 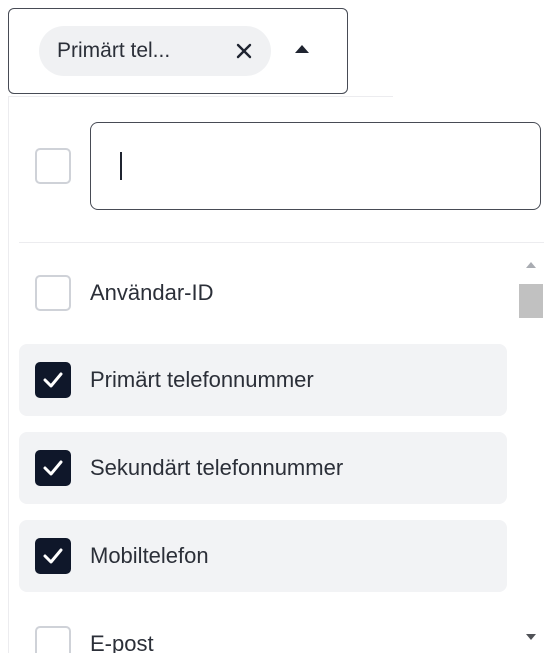 What do you see at coordinates (531, 637) in the screenshot?
I see `scroll-down-arrow-icon` at bounding box center [531, 637].